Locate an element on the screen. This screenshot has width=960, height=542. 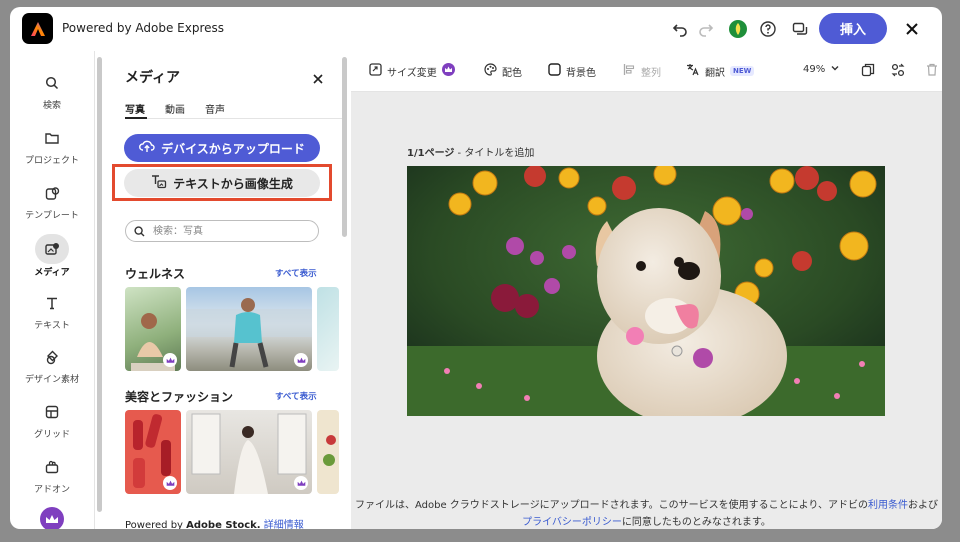
trash-icon is located at coordinates (932, 71).